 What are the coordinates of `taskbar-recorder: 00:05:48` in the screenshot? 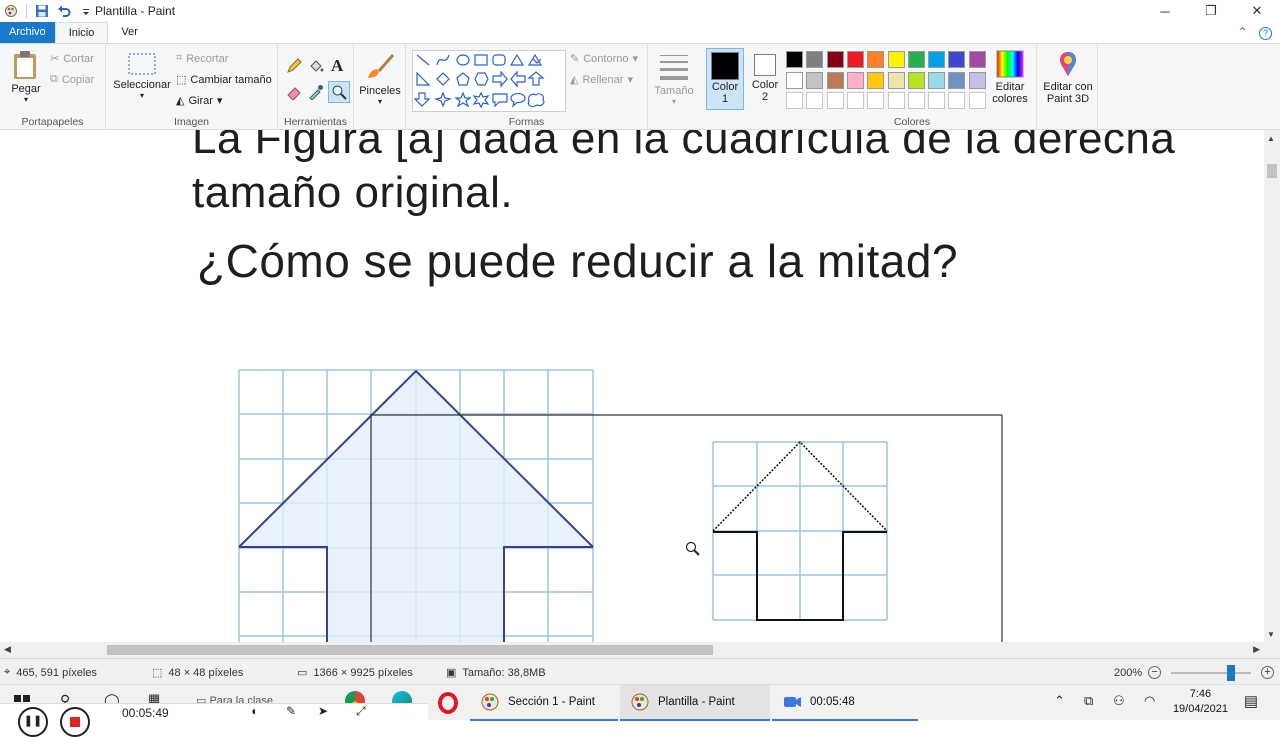 It's located at (845, 703).